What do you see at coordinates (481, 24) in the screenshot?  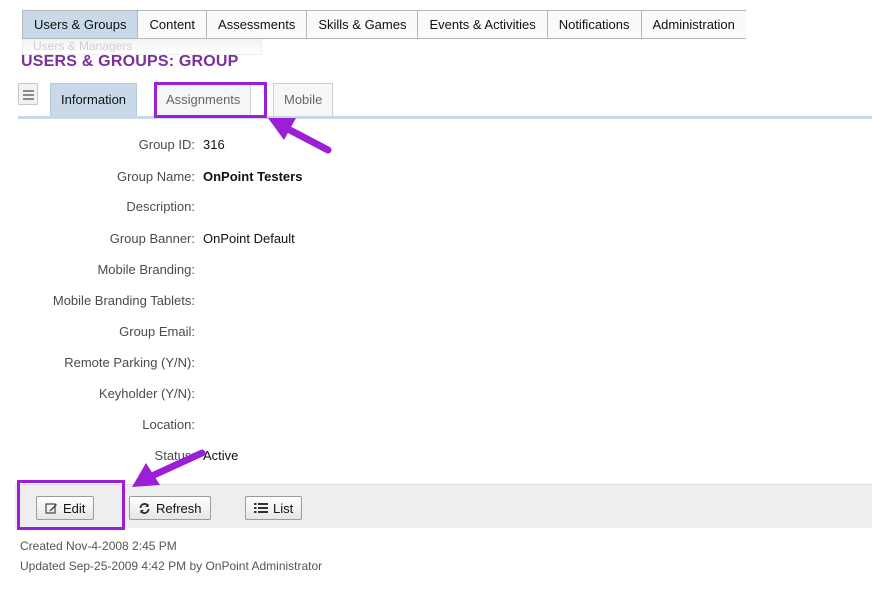 I see `nav-events-activities: Events & Activities` at bounding box center [481, 24].